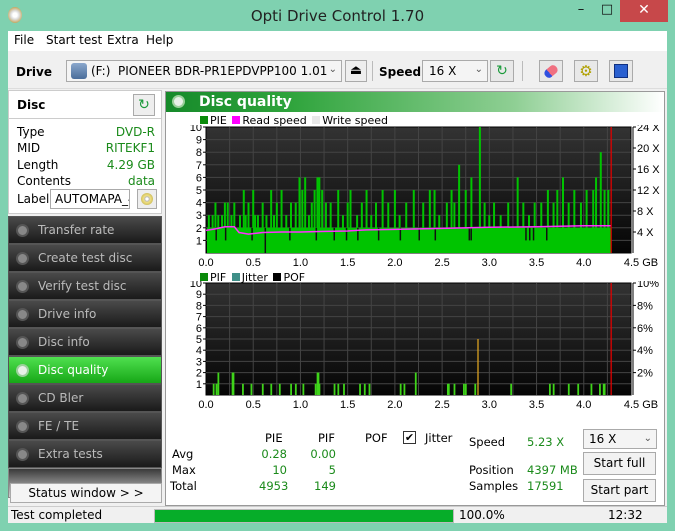 Image resolution: width=675 pixels, height=531 pixels. Describe the element at coordinates (135, 132) in the screenshot. I see `disc-type-value: DVD-R` at that location.